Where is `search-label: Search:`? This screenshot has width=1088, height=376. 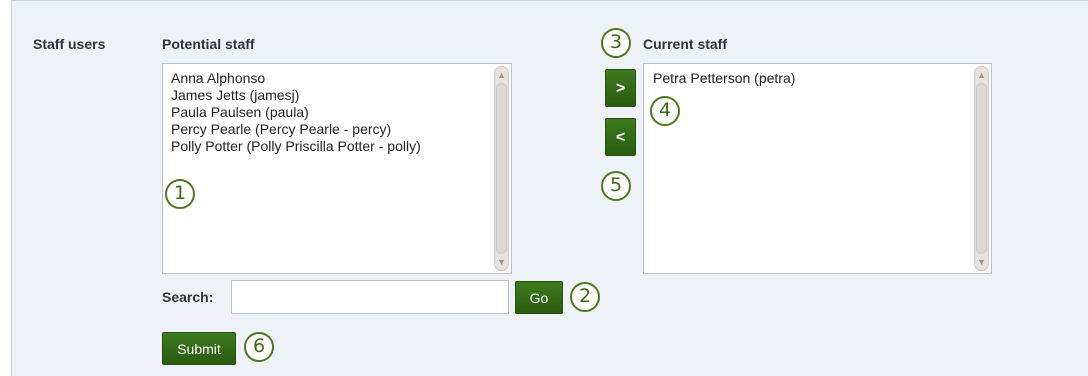 search-label: Search: is located at coordinates (188, 297).